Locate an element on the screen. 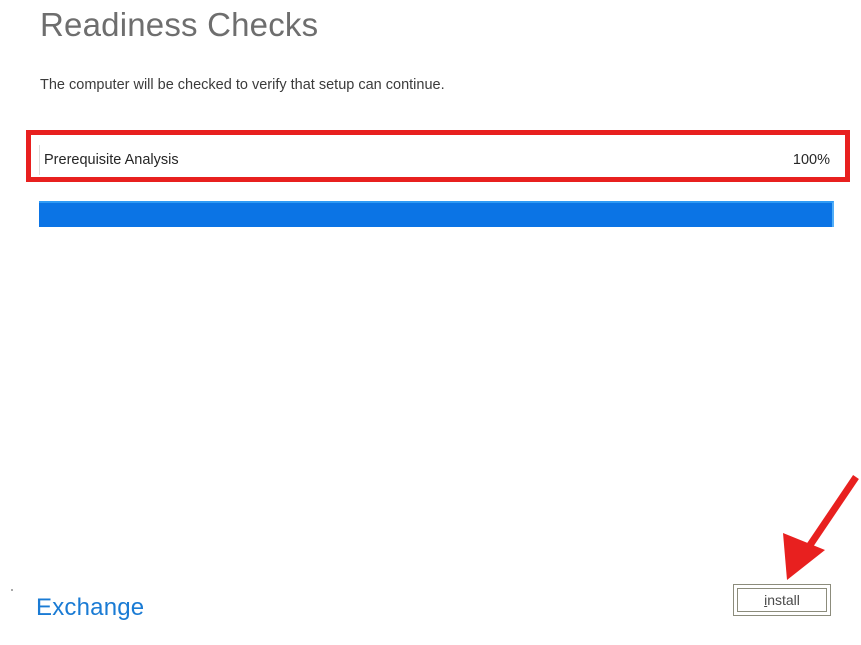  exchange-brand-logo: Exchange is located at coordinates (90, 607).